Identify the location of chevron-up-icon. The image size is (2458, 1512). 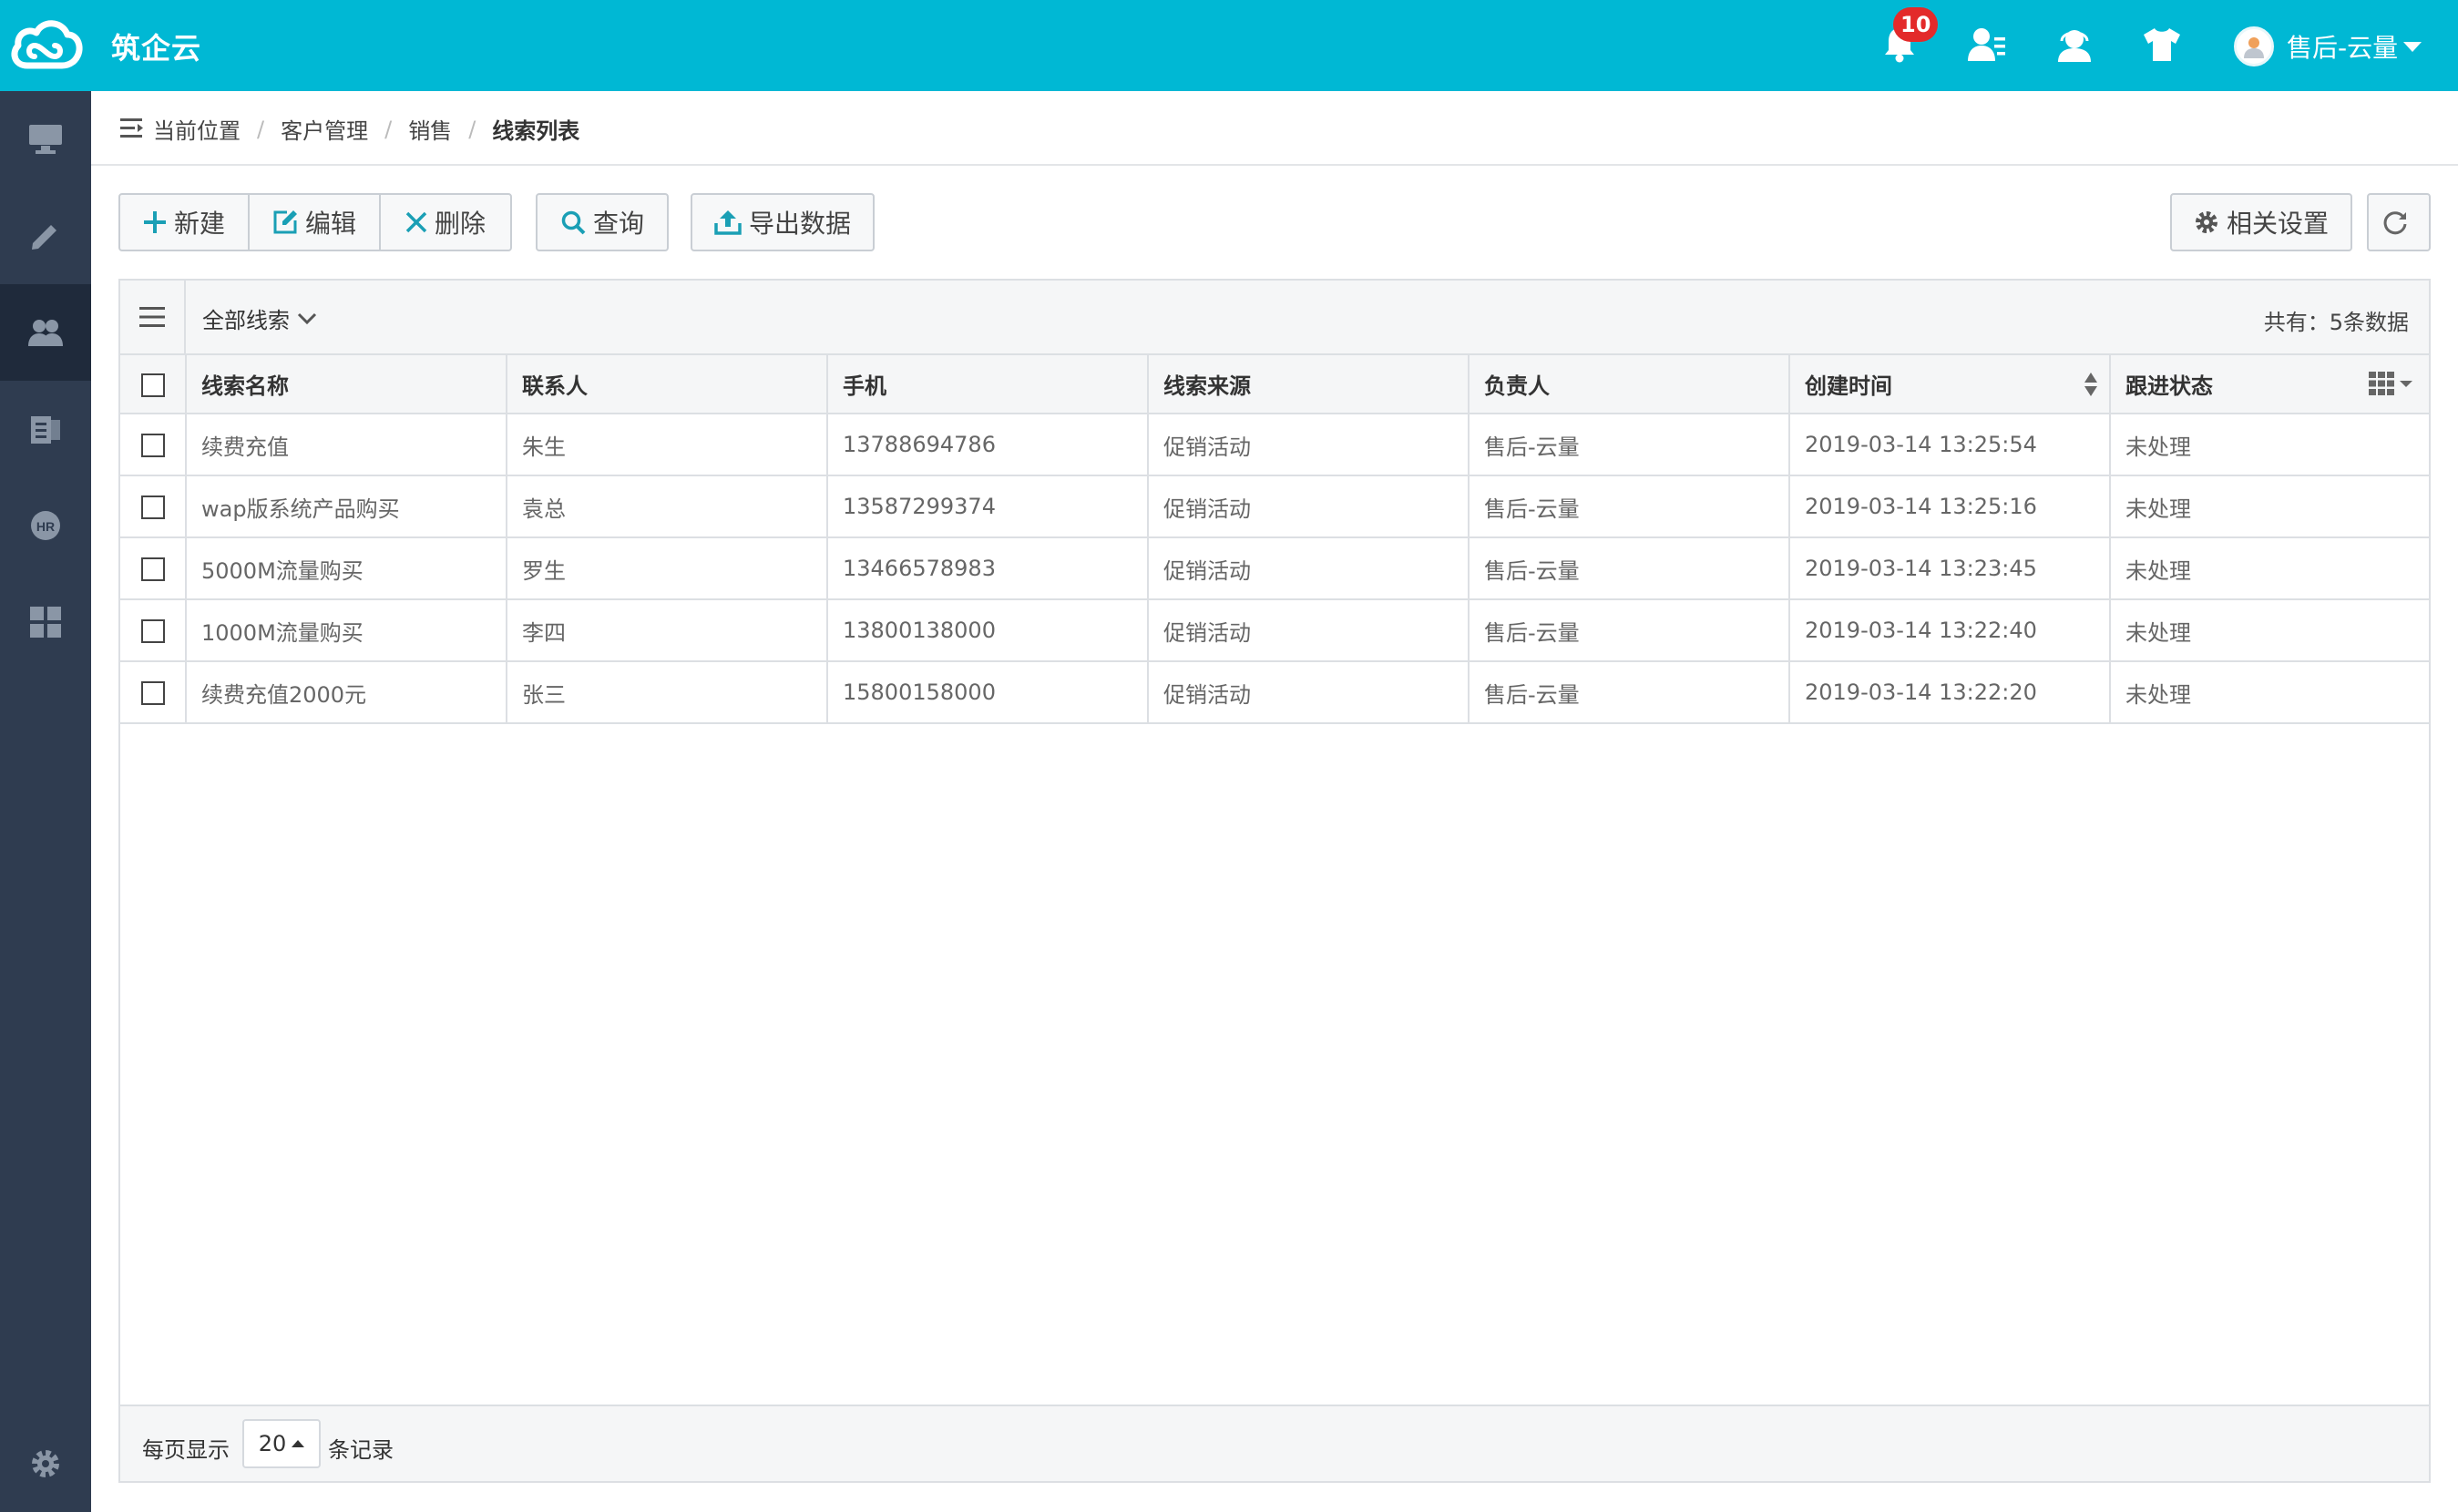
(298, 1443).